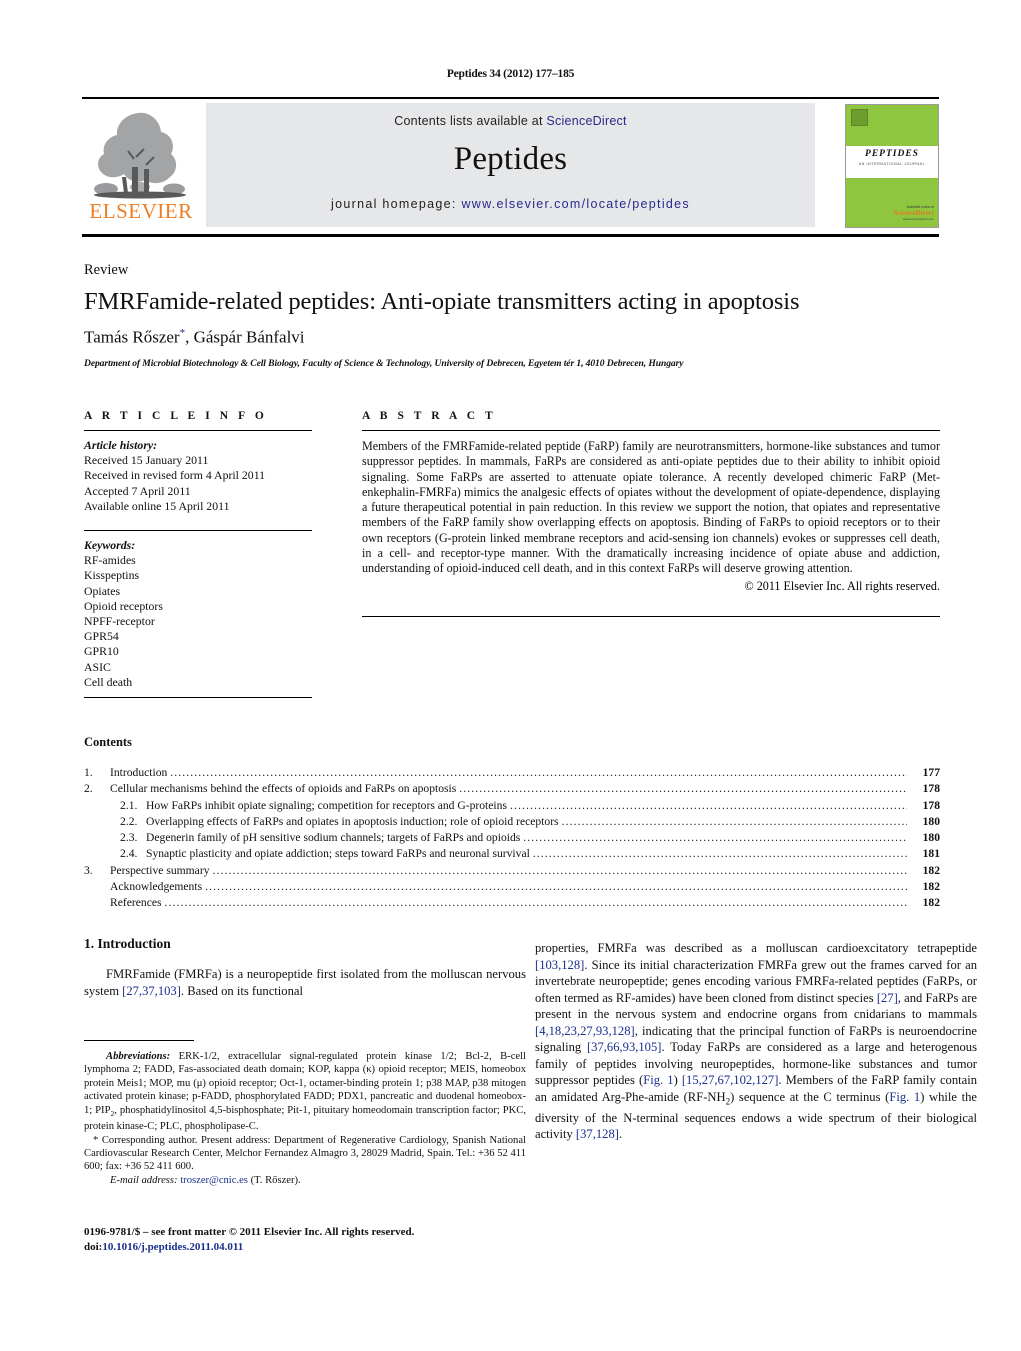  What do you see at coordinates (892, 153) in the screenshot?
I see `cover-title: PEPTIDES` at bounding box center [892, 153].